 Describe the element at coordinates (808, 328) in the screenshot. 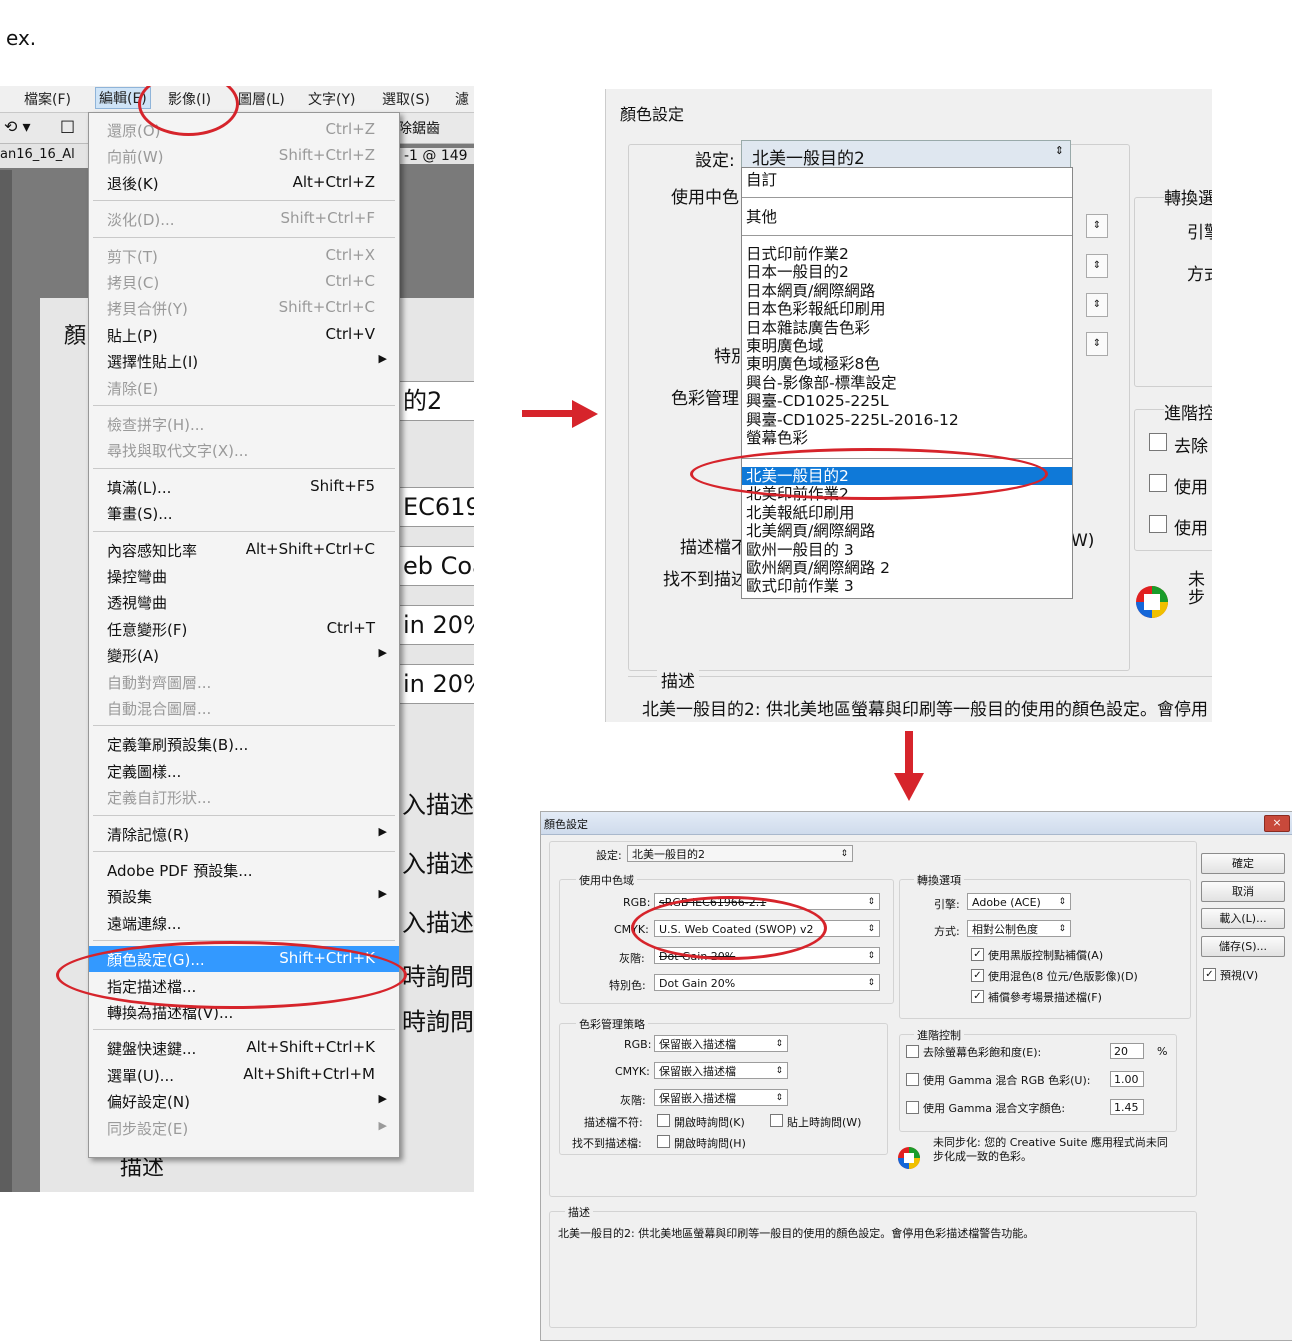

I see `preset-option: 日本雜誌廣告色彩` at that location.